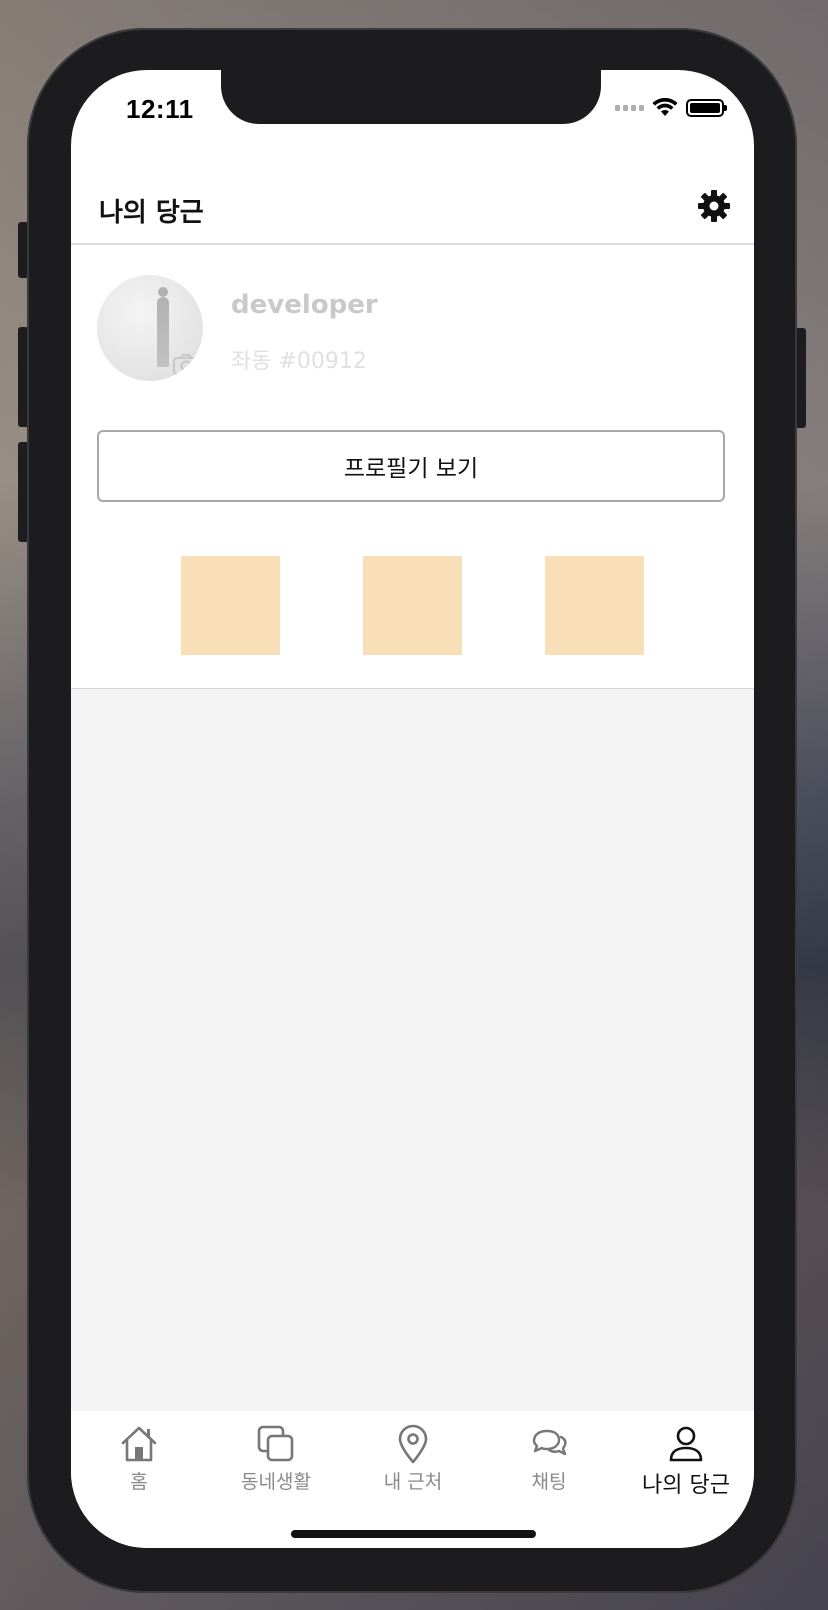 This screenshot has width=828, height=1610. What do you see at coordinates (714, 206) in the screenshot?
I see `gear-icon` at bounding box center [714, 206].